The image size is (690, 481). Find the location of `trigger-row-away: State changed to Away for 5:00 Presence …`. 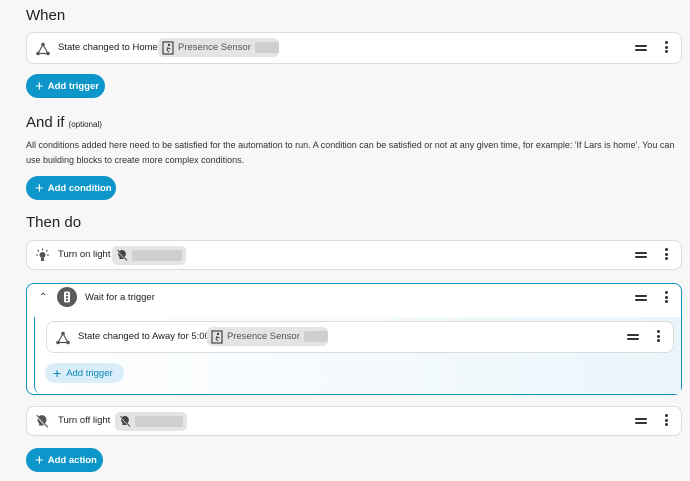

trigger-row-away: State changed to Away for 5:00 Presence … is located at coordinates (360, 337).